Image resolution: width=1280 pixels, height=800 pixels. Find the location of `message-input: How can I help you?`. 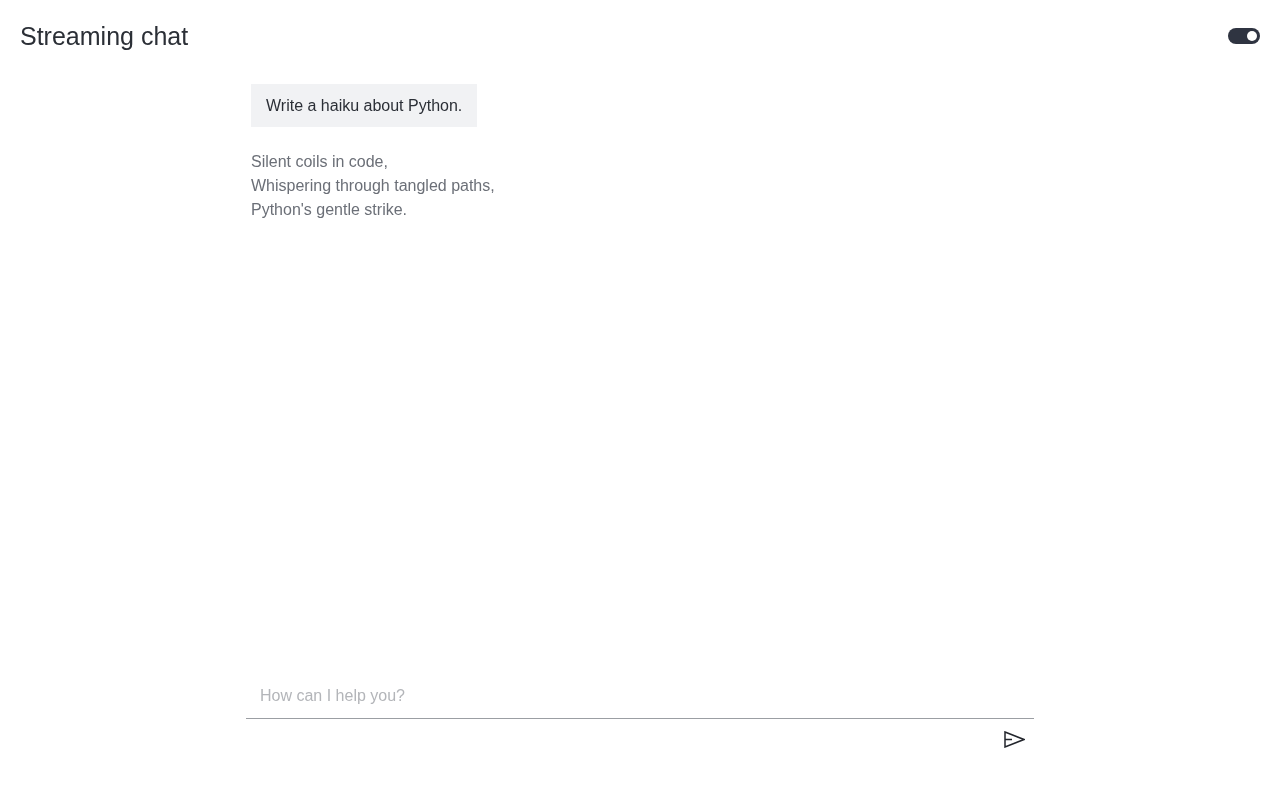

message-input: How can I help you? is located at coordinates (640, 696).